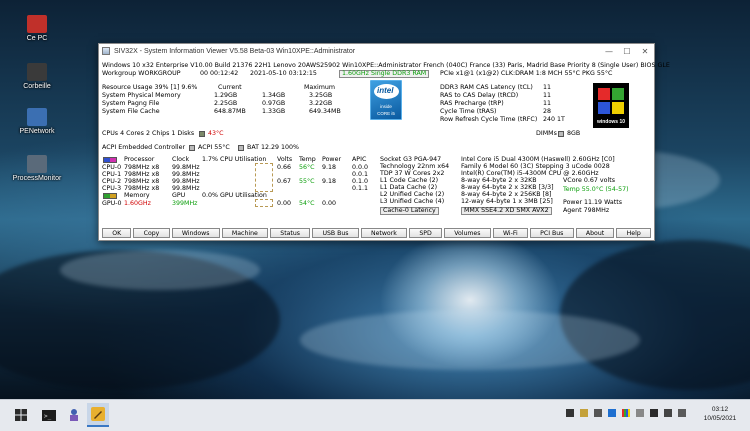  Describe the element at coordinates (37, 168) in the screenshot. I see `desktop-icon-processmonitor: ProcessMonitor` at that location.